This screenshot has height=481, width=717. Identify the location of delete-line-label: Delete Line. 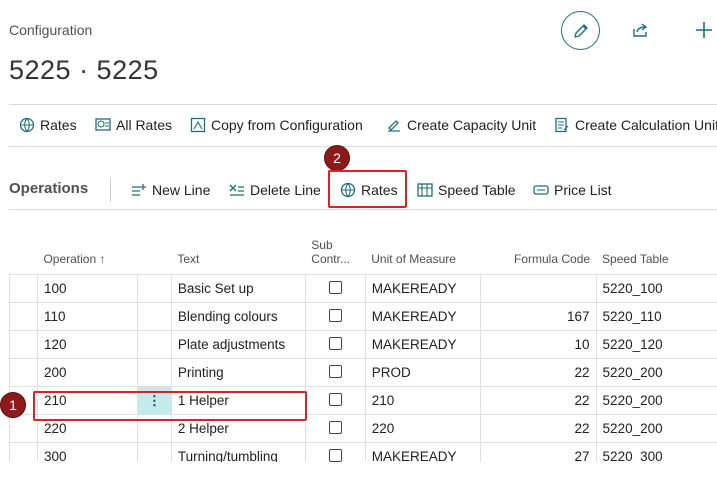
(285, 190).